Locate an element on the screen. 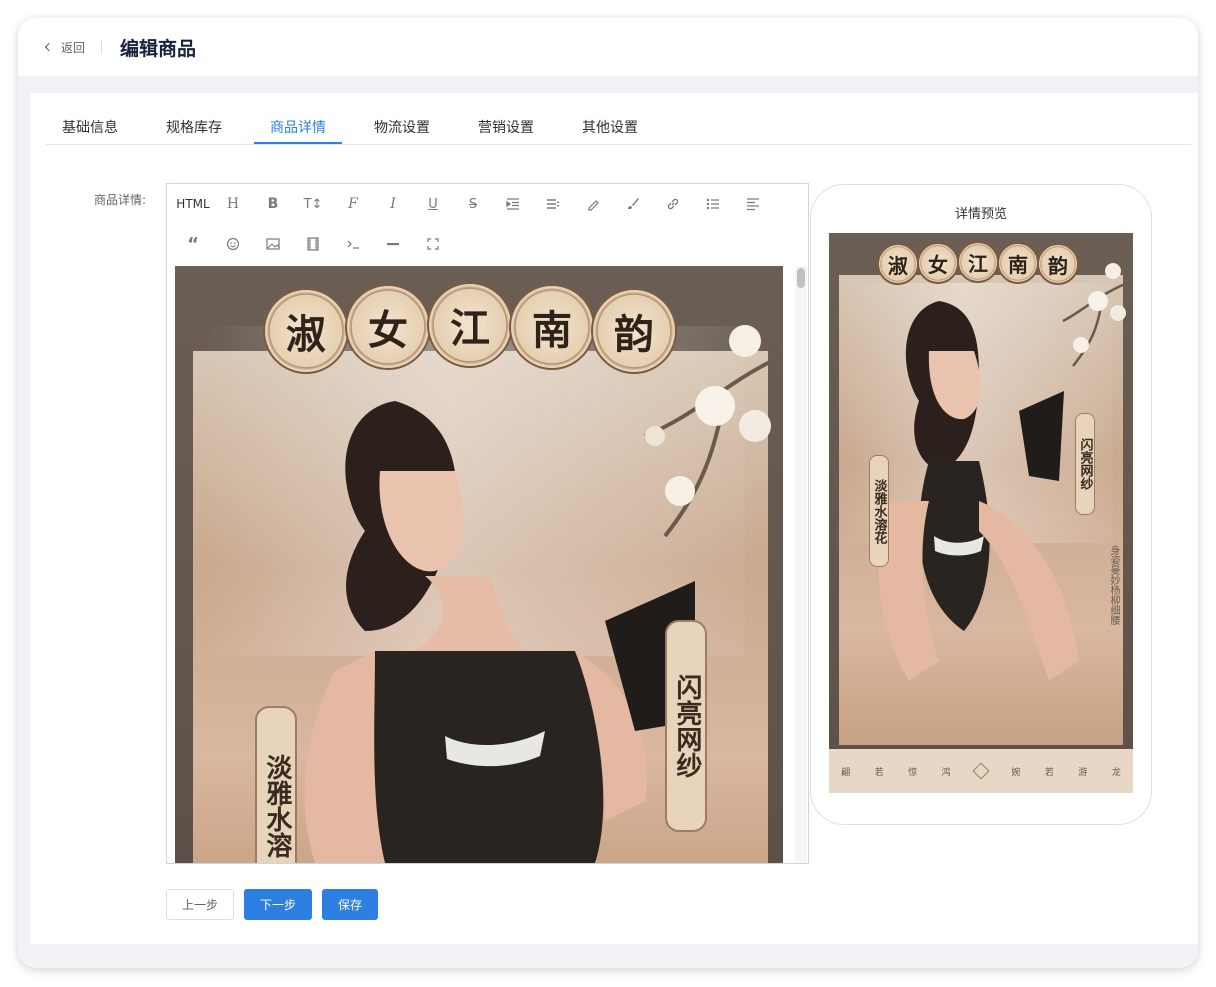  preview-footer-char-1: 翩 is located at coordinates (846, 772).